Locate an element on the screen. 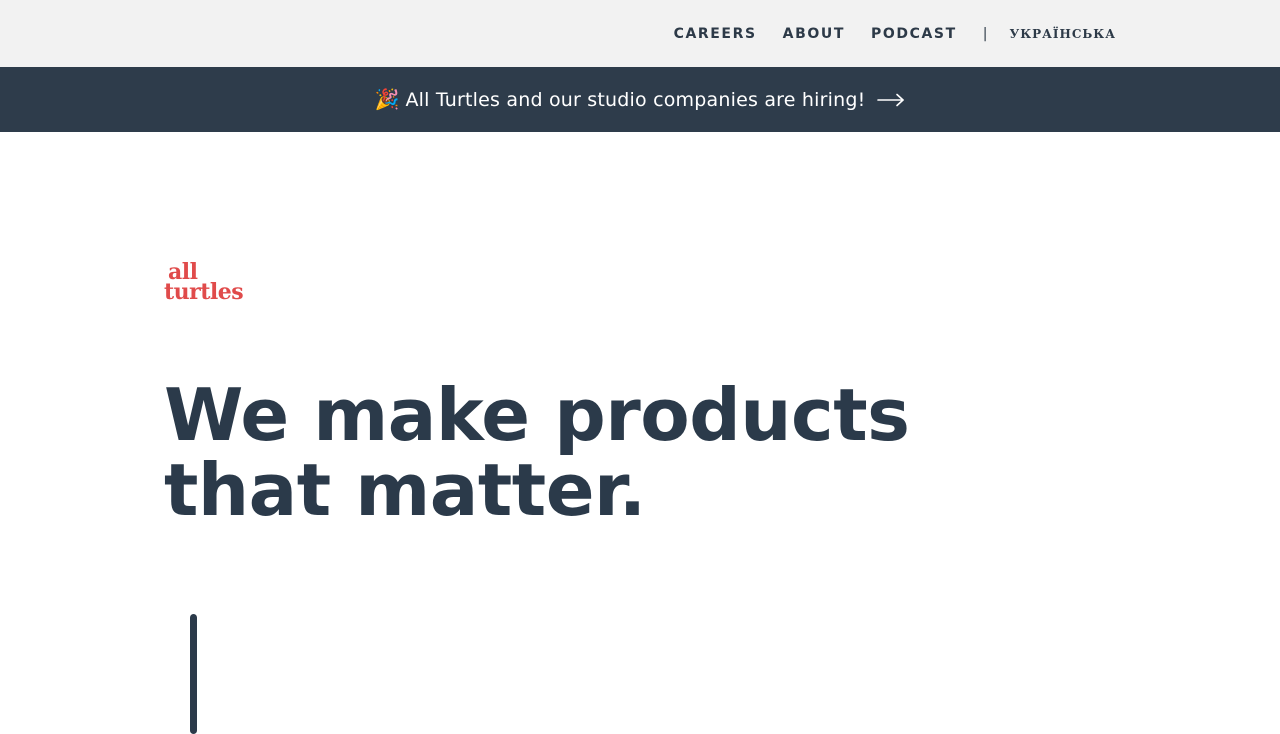  nav-link-podcast: PODCAST is located at coordinates (914, 34).